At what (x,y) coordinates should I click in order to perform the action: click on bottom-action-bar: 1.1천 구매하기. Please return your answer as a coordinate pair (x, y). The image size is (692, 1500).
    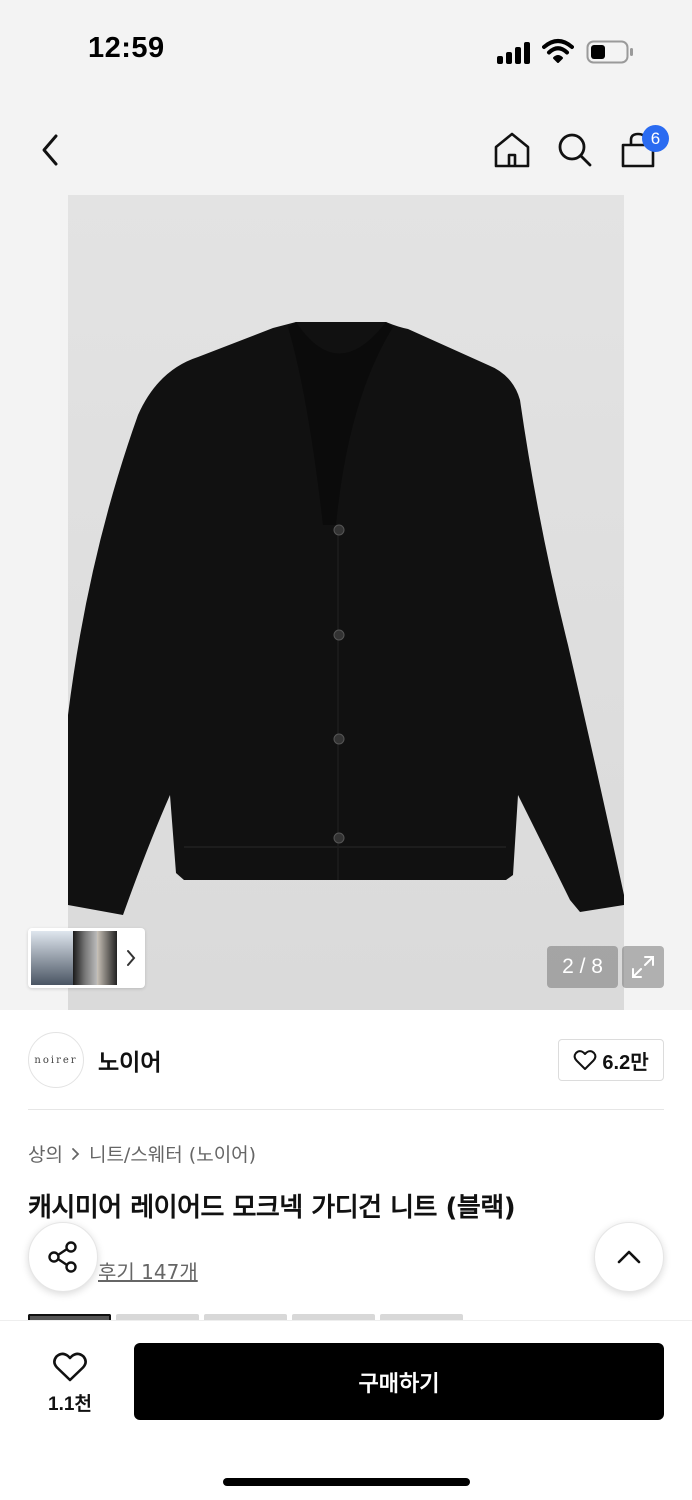
    Looking at the image, I should click on (346, 1410).